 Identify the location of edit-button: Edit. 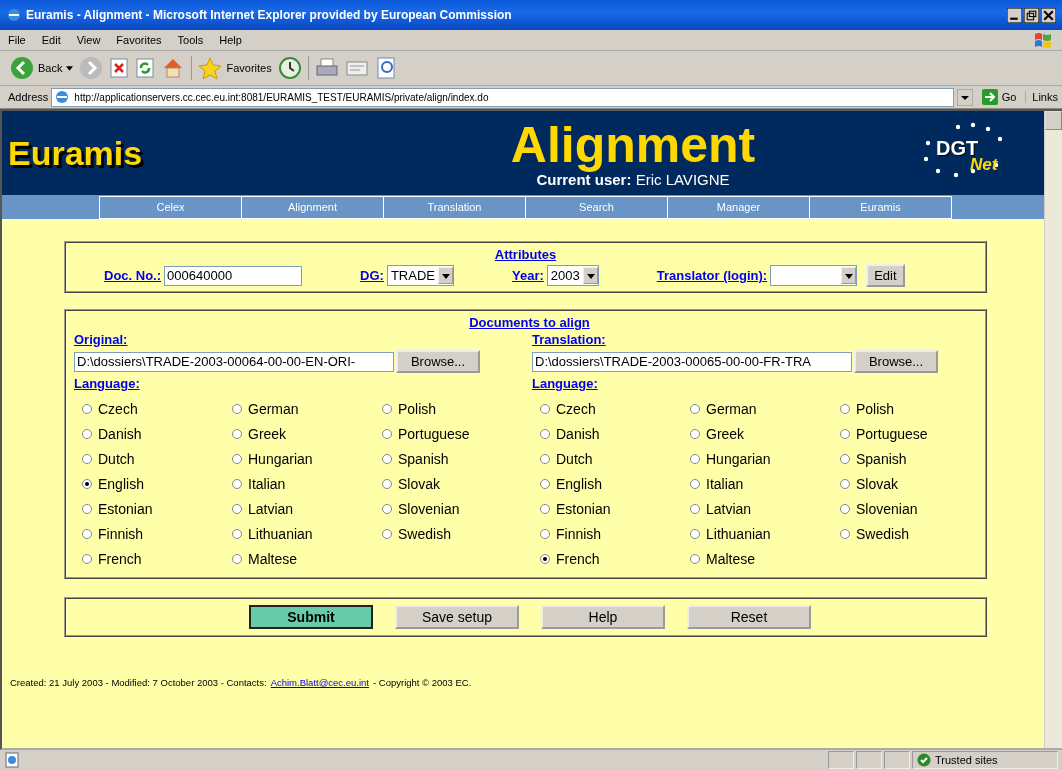
(885, 275).